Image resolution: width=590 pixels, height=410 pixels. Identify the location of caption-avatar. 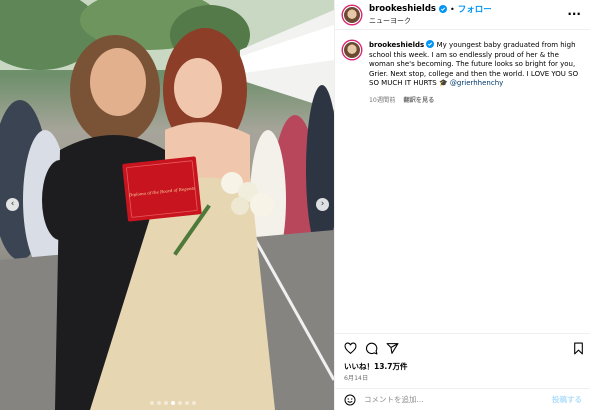
(352, 50).